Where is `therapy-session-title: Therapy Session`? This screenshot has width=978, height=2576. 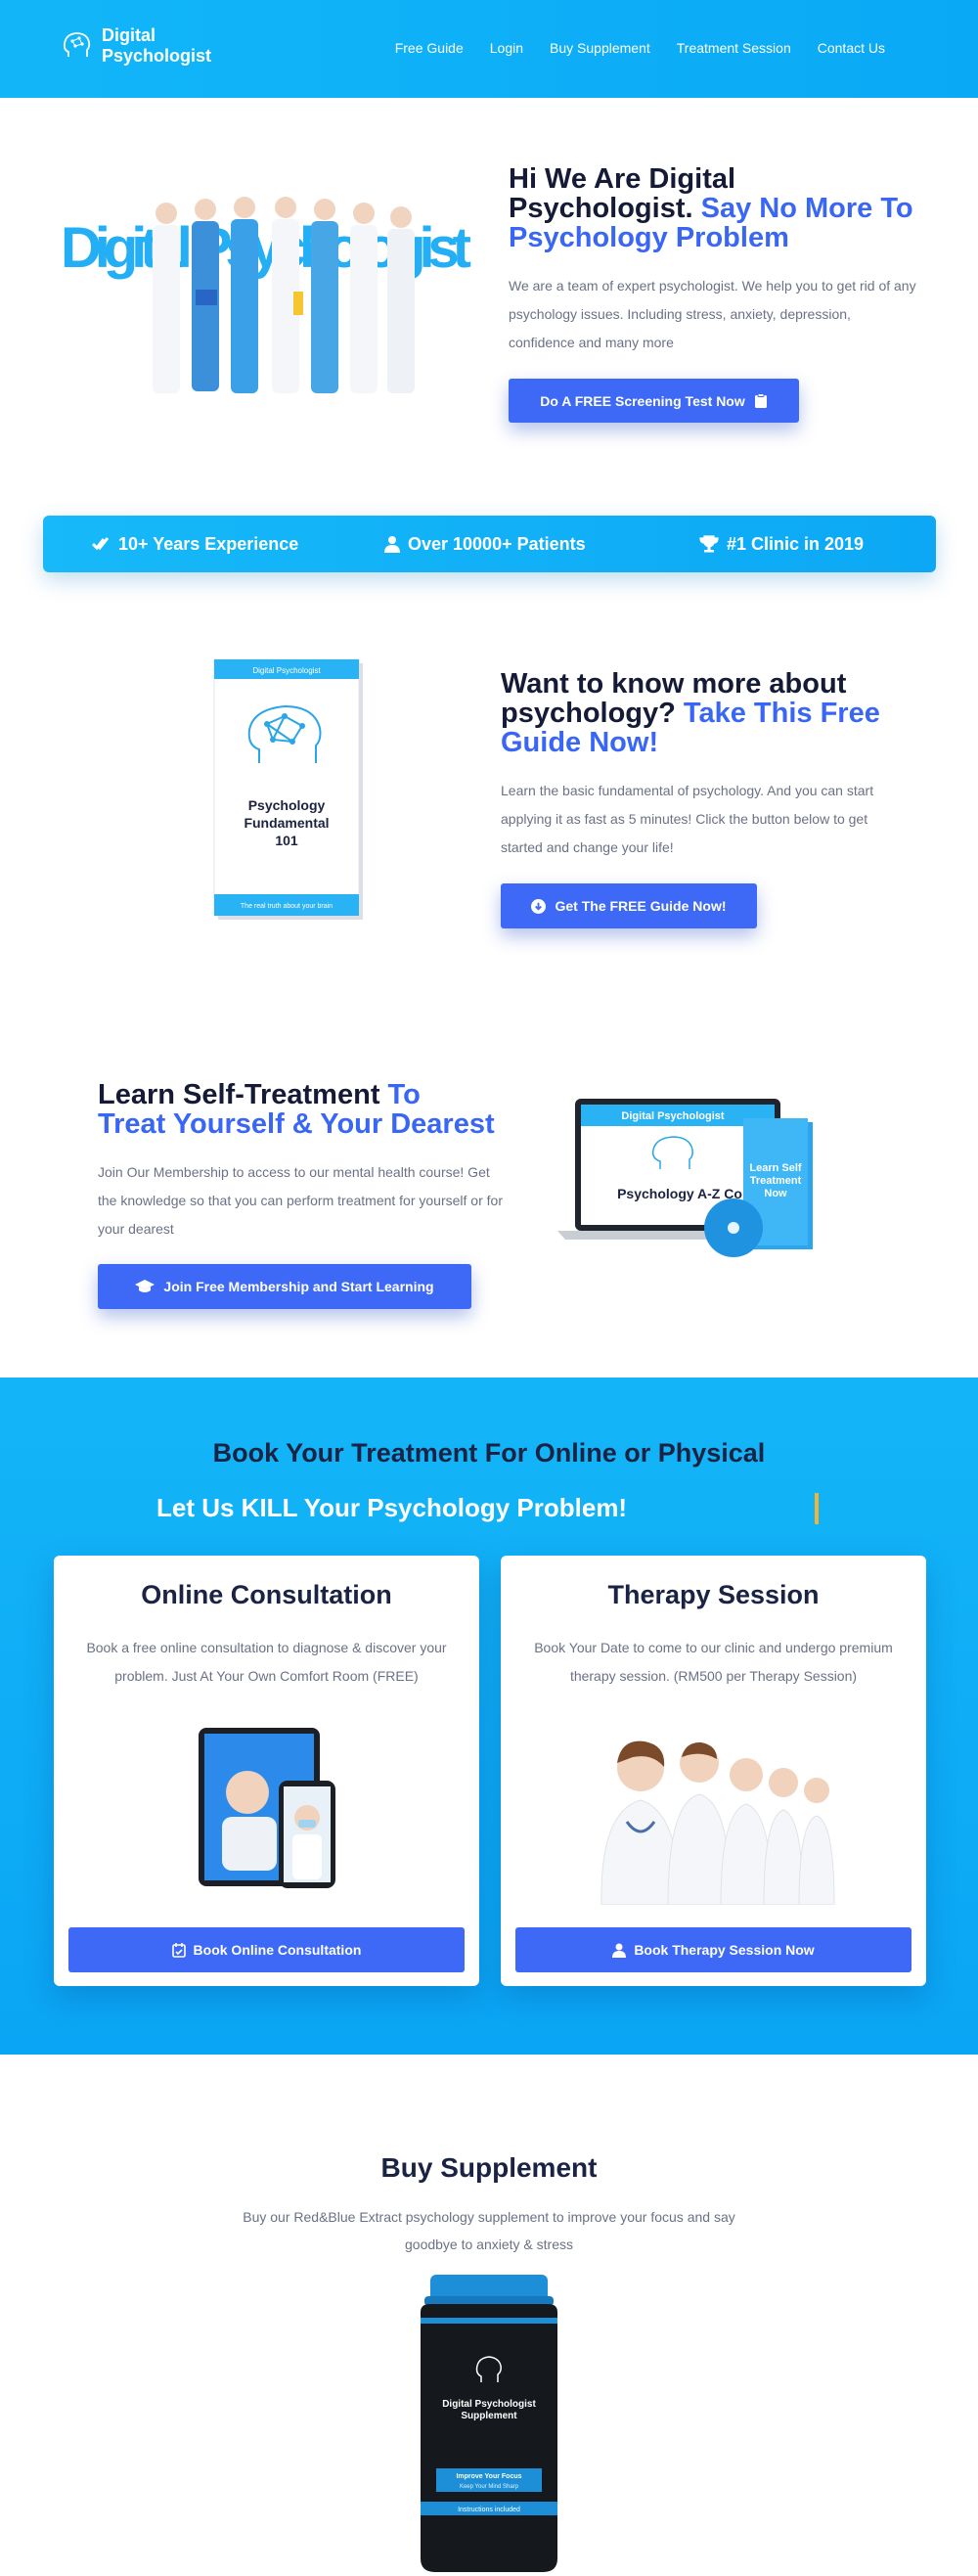
therapy-session-title: Therapy Session is located at coordinates (713, 1594).